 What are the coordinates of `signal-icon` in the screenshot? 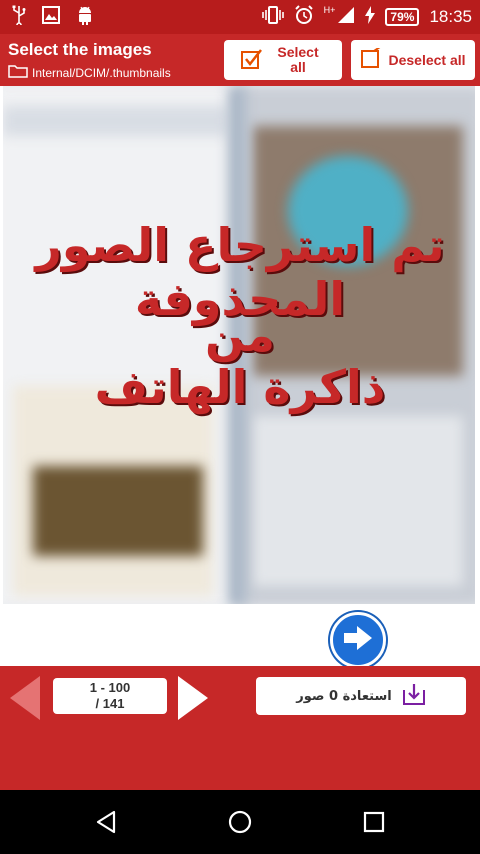 It's located at (346, 17).